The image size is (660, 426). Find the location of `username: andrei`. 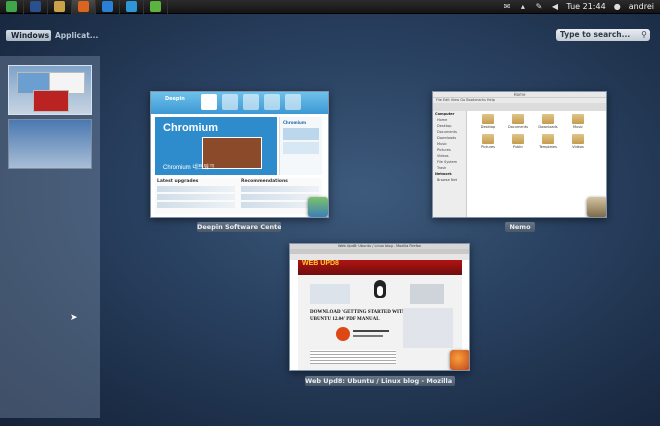

username: andrei is located at coordinates (641, 6).